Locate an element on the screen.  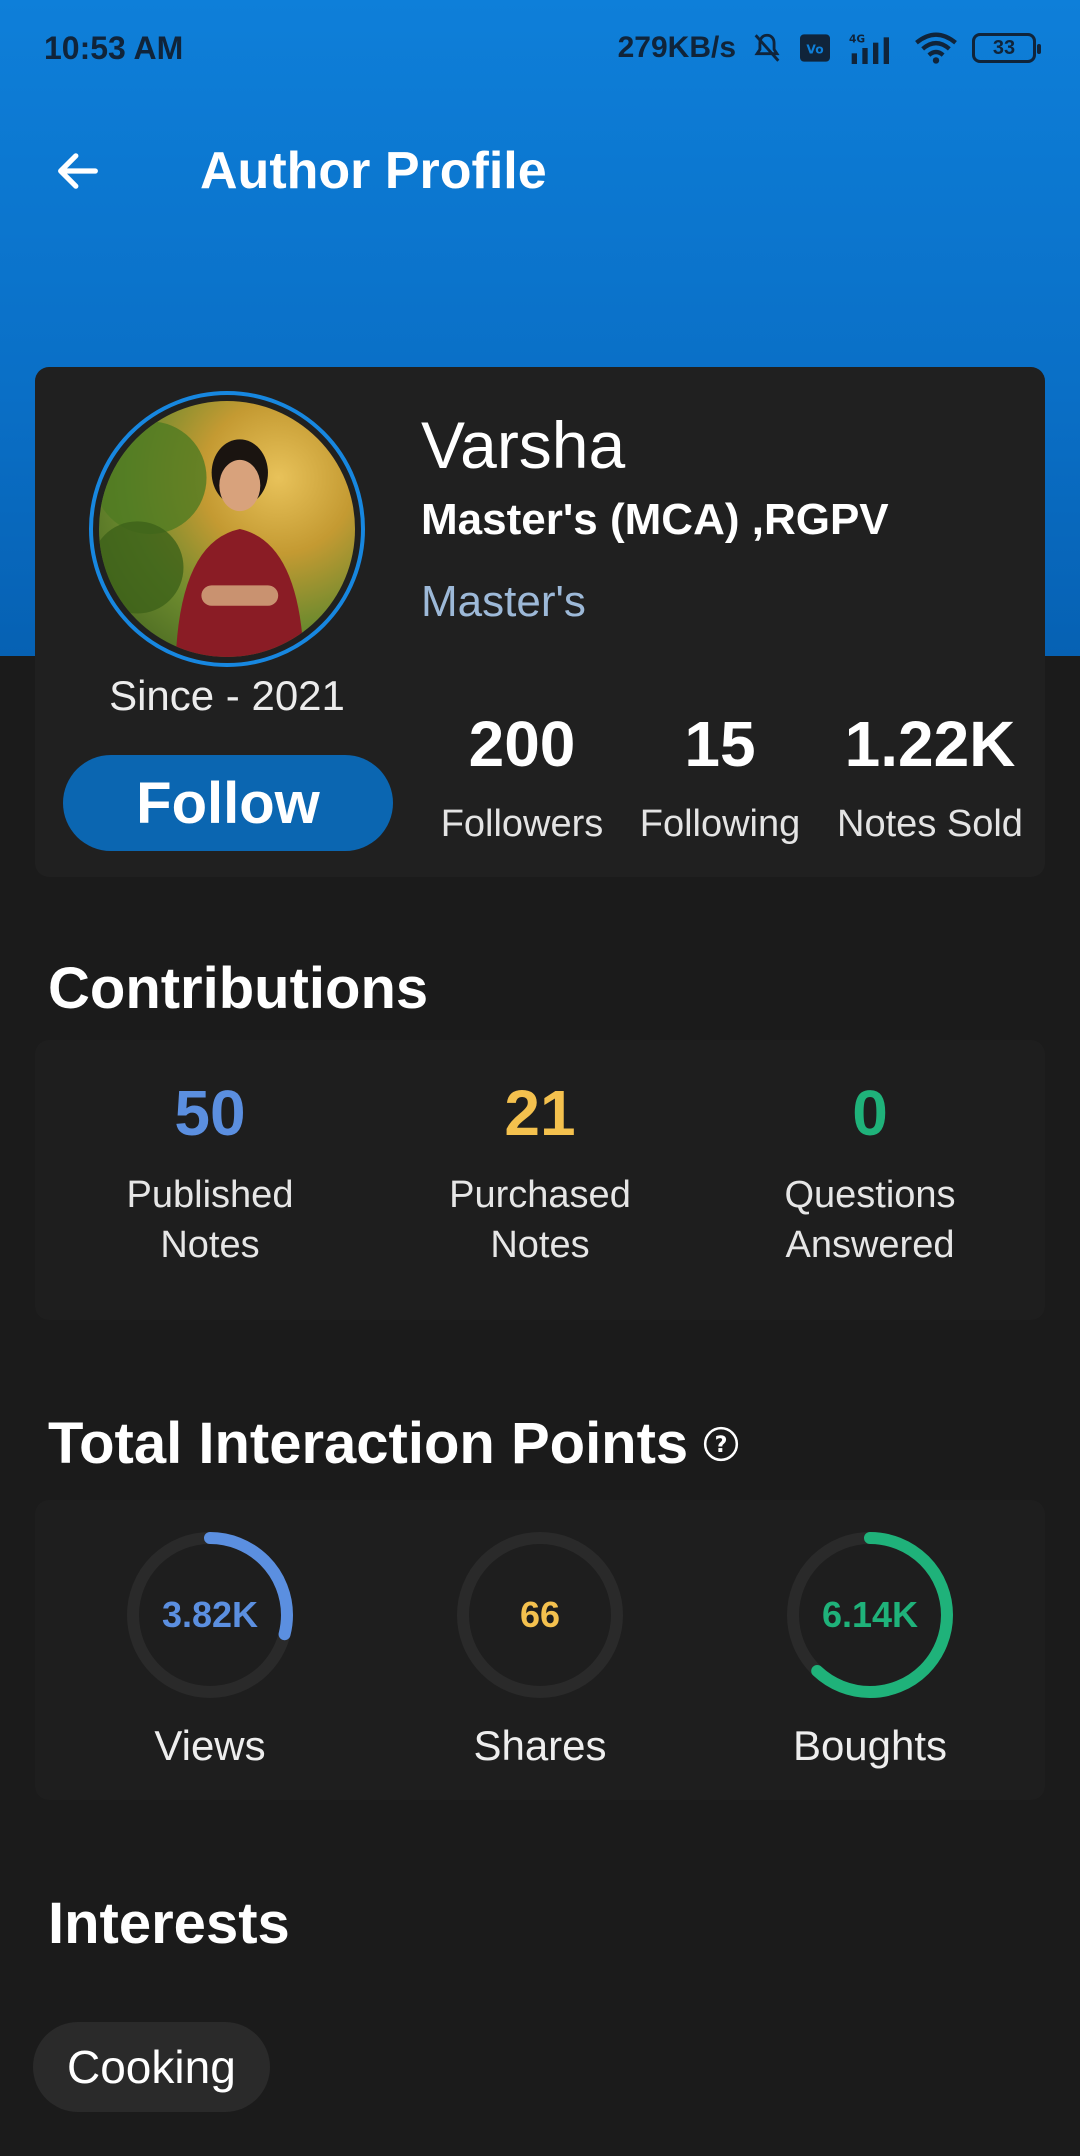
avatar-photo is located at coordinates (227, 529).